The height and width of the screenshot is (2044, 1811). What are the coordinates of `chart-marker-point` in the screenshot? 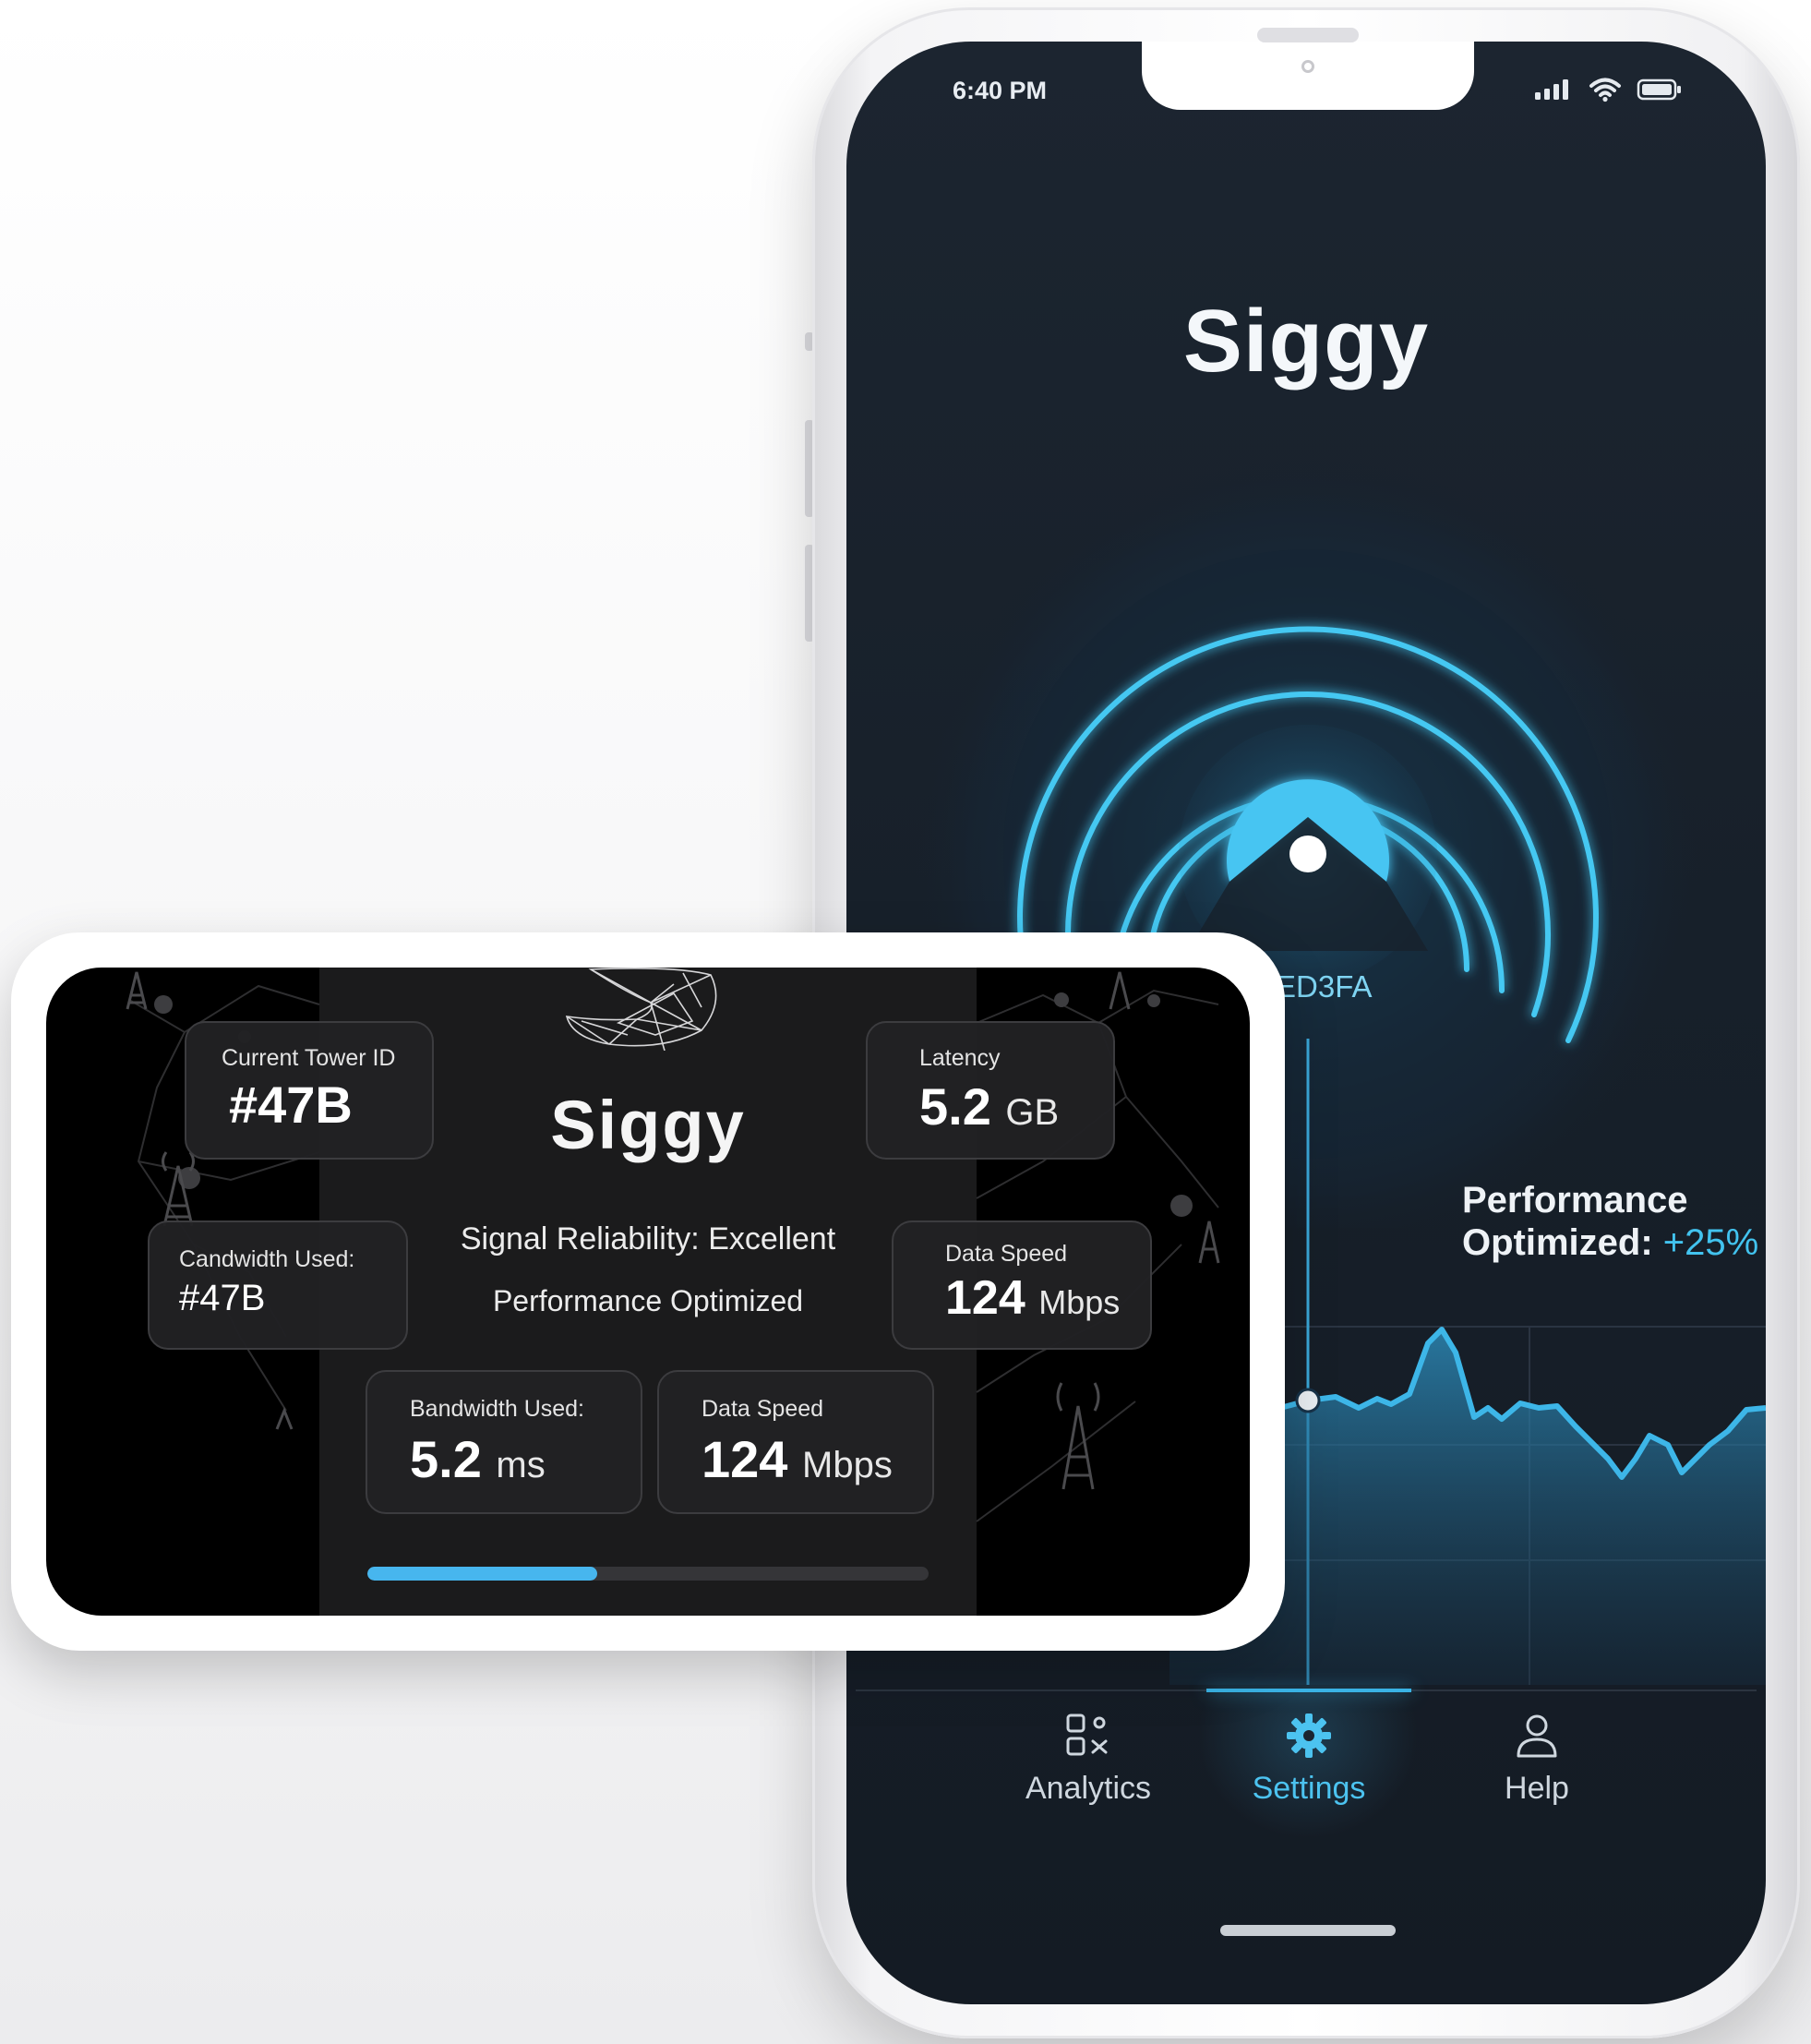 It's located at (1308, 1400).